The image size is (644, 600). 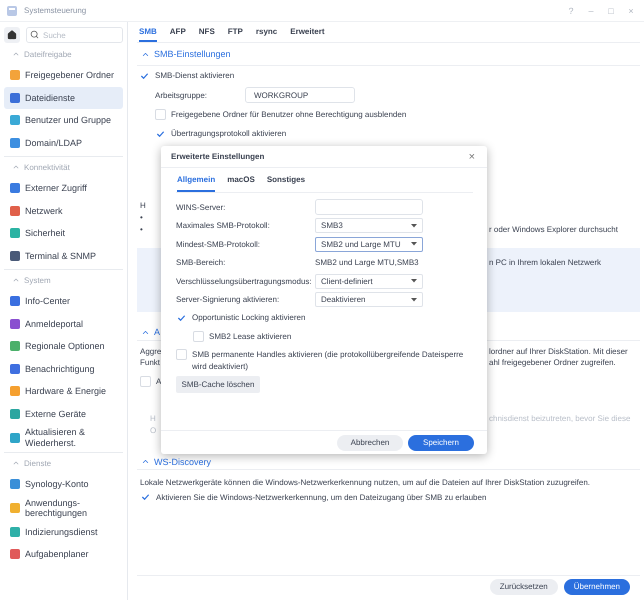 What do you see at coordinates (56, 10) in the screenshot?
I see `window-title: Systemsteuerung` at bounding box center [56, 10].